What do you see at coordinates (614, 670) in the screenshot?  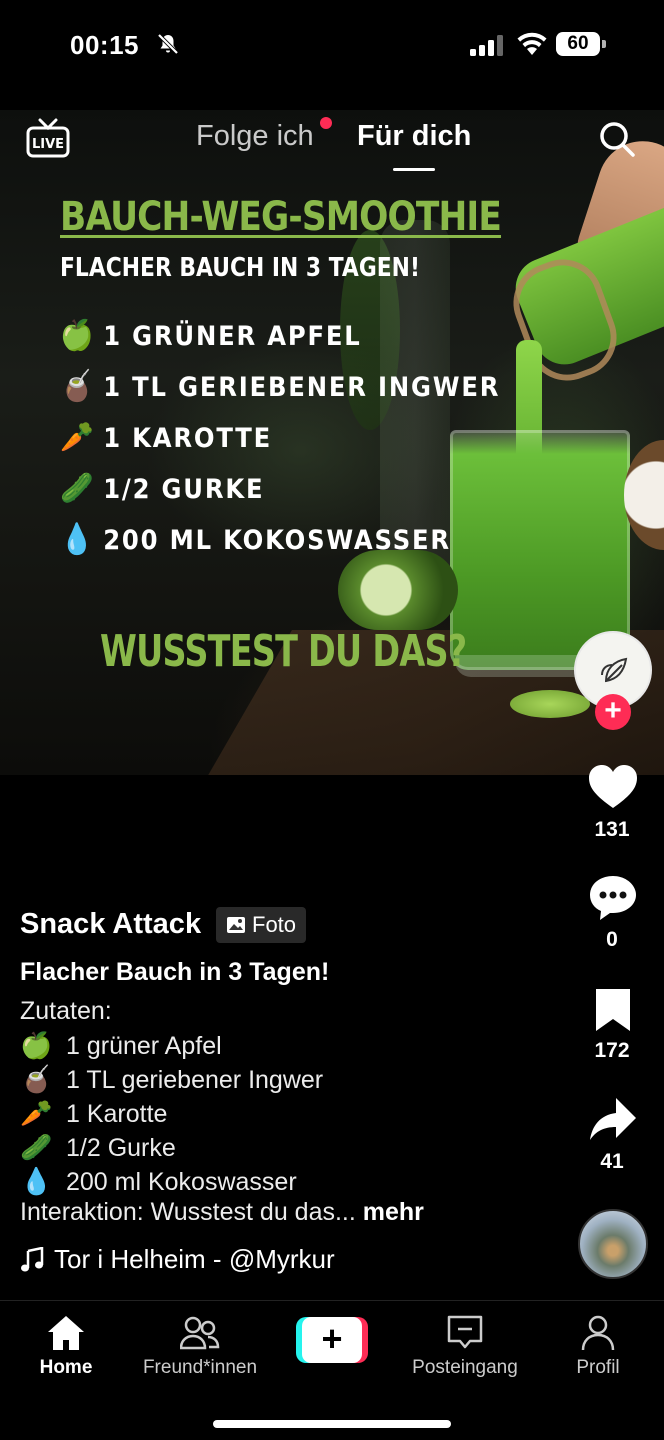 I see `leaf-logo-icon` at bounding box center [614, 670].